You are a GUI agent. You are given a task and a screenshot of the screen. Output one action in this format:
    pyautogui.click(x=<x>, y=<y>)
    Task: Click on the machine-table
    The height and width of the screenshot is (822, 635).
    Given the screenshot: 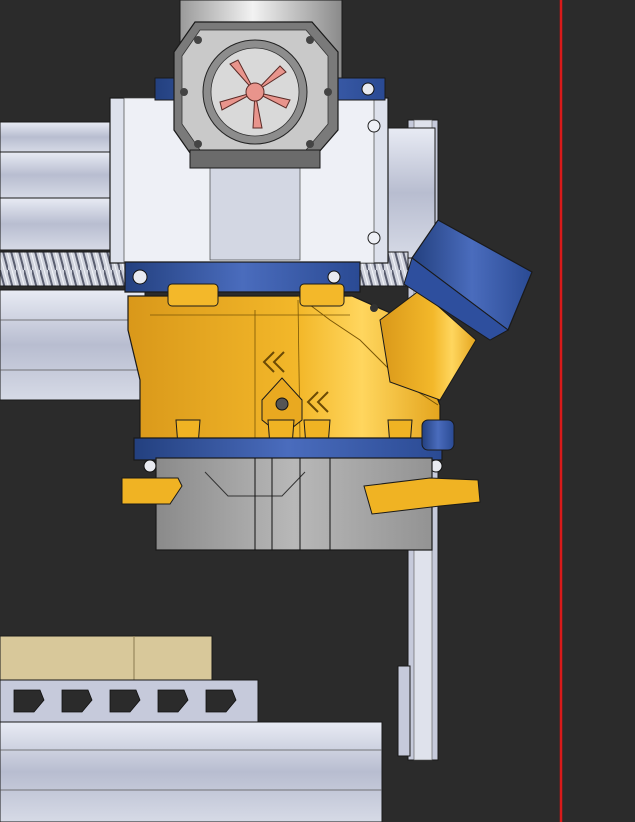 What is the action you would take?
    pyautogui.click(x=191, y=771)
    